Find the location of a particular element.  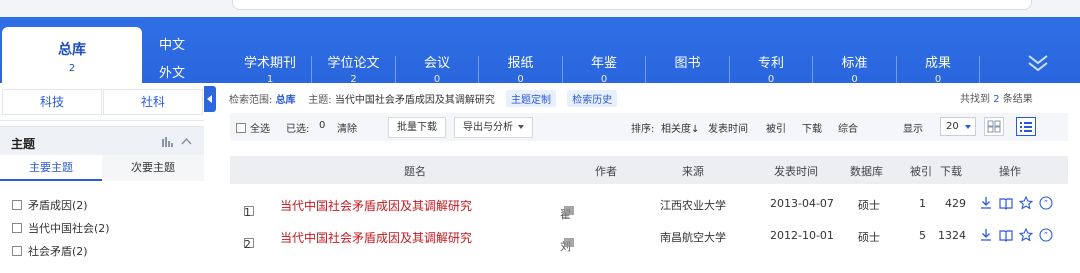

nav-total-label: 总库 is located at coordinates (72, 50).